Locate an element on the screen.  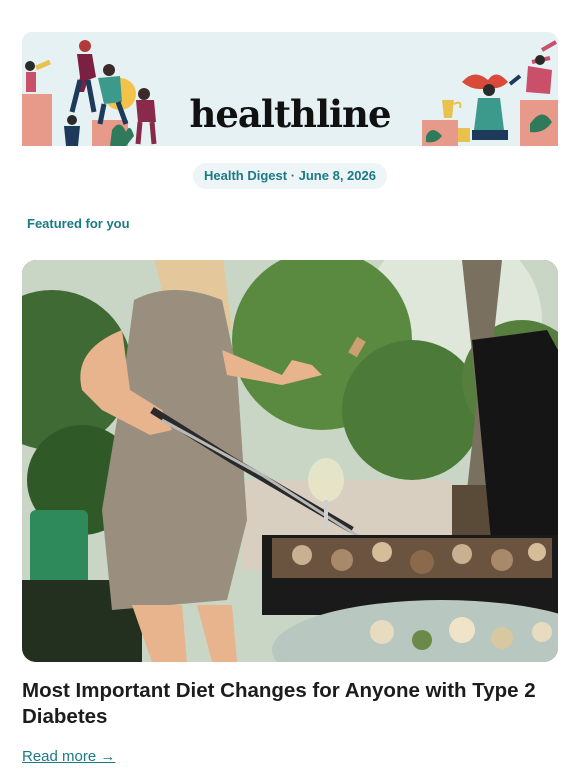
healthline-logo: healthline is located at coordinates (290, 114).